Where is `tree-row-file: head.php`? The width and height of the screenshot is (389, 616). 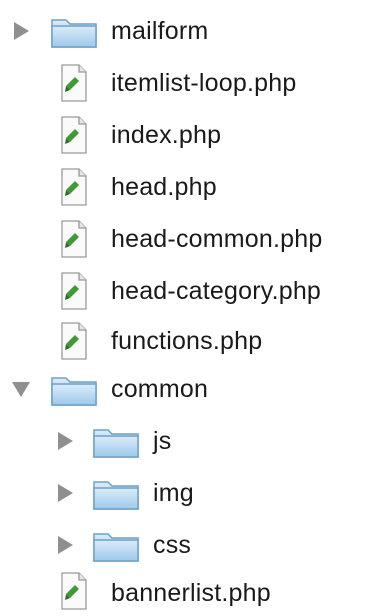
tree-row-file: head.php is located at coordinates (194, 187).